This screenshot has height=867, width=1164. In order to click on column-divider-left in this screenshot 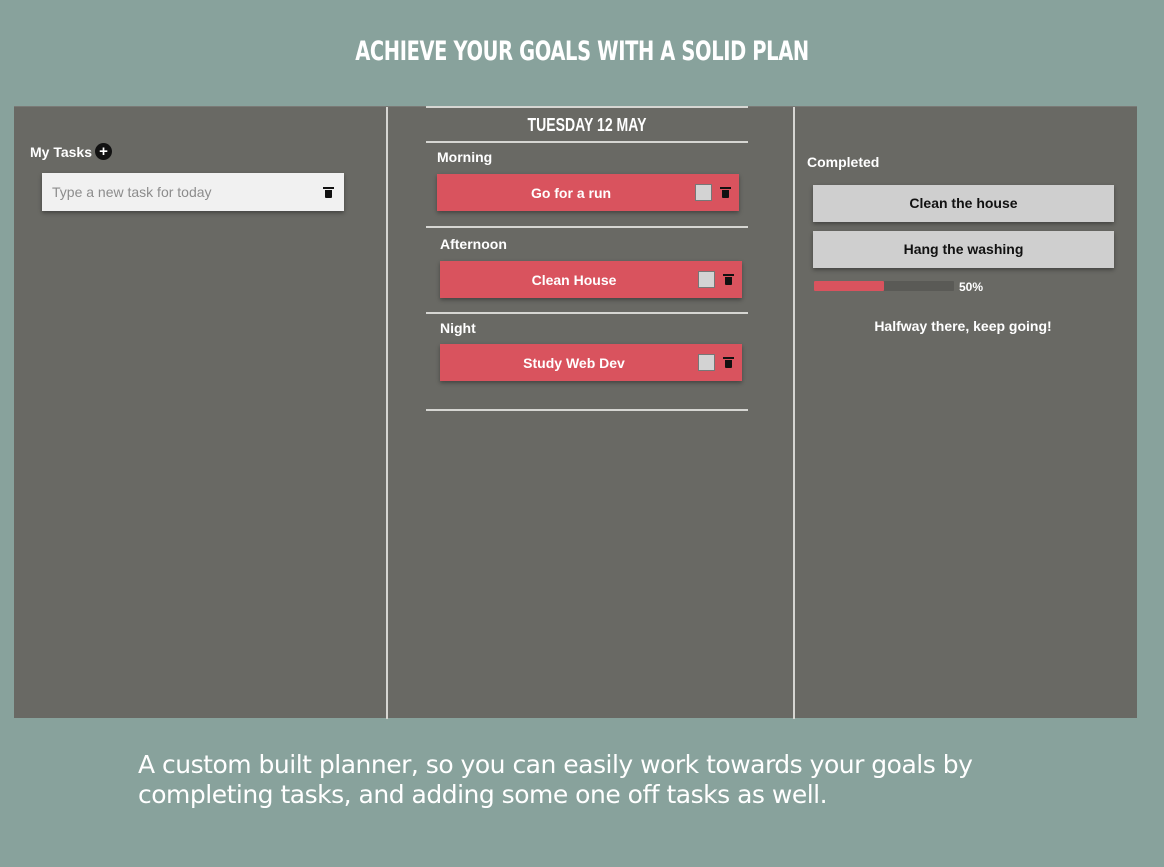, I will do `click(387, 413)`.